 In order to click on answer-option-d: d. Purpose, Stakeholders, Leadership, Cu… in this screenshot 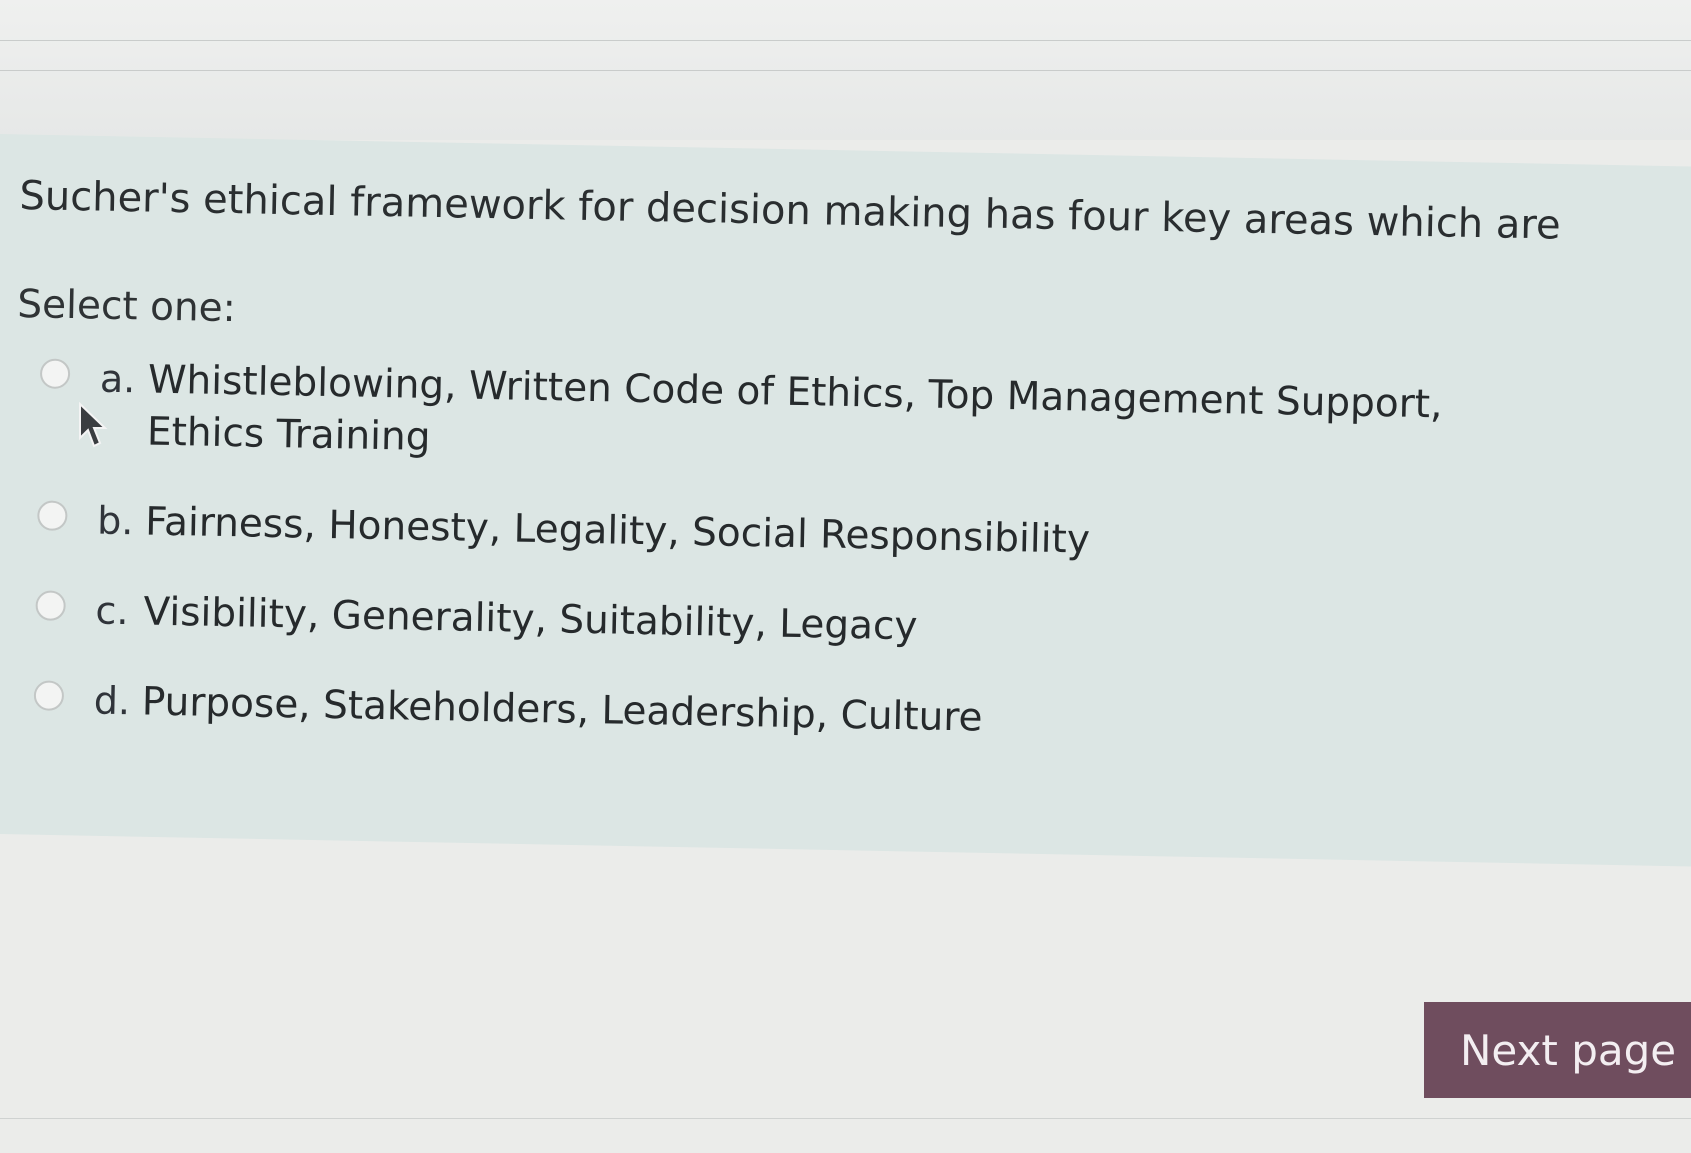, I will do `click(834, 716)`.